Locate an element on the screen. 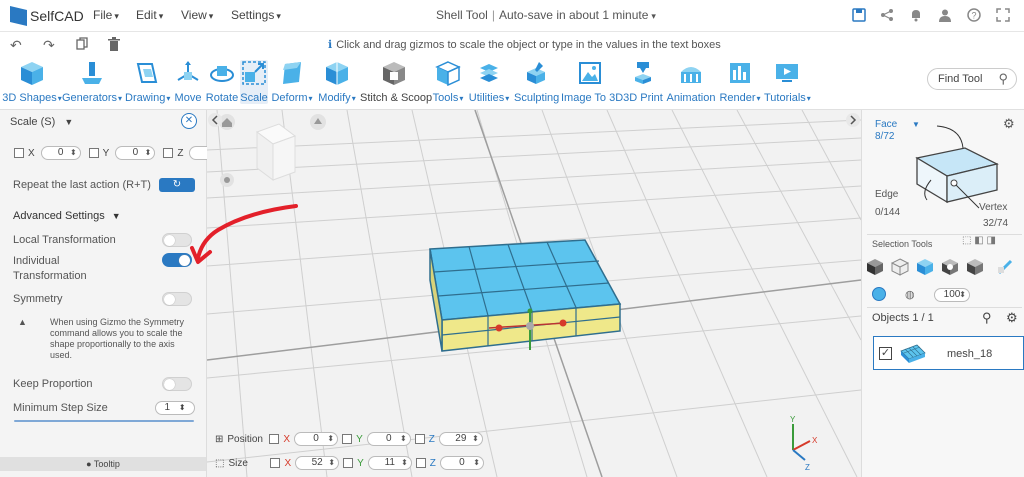  collapse-right-icon is located at coordinates (853, 120).